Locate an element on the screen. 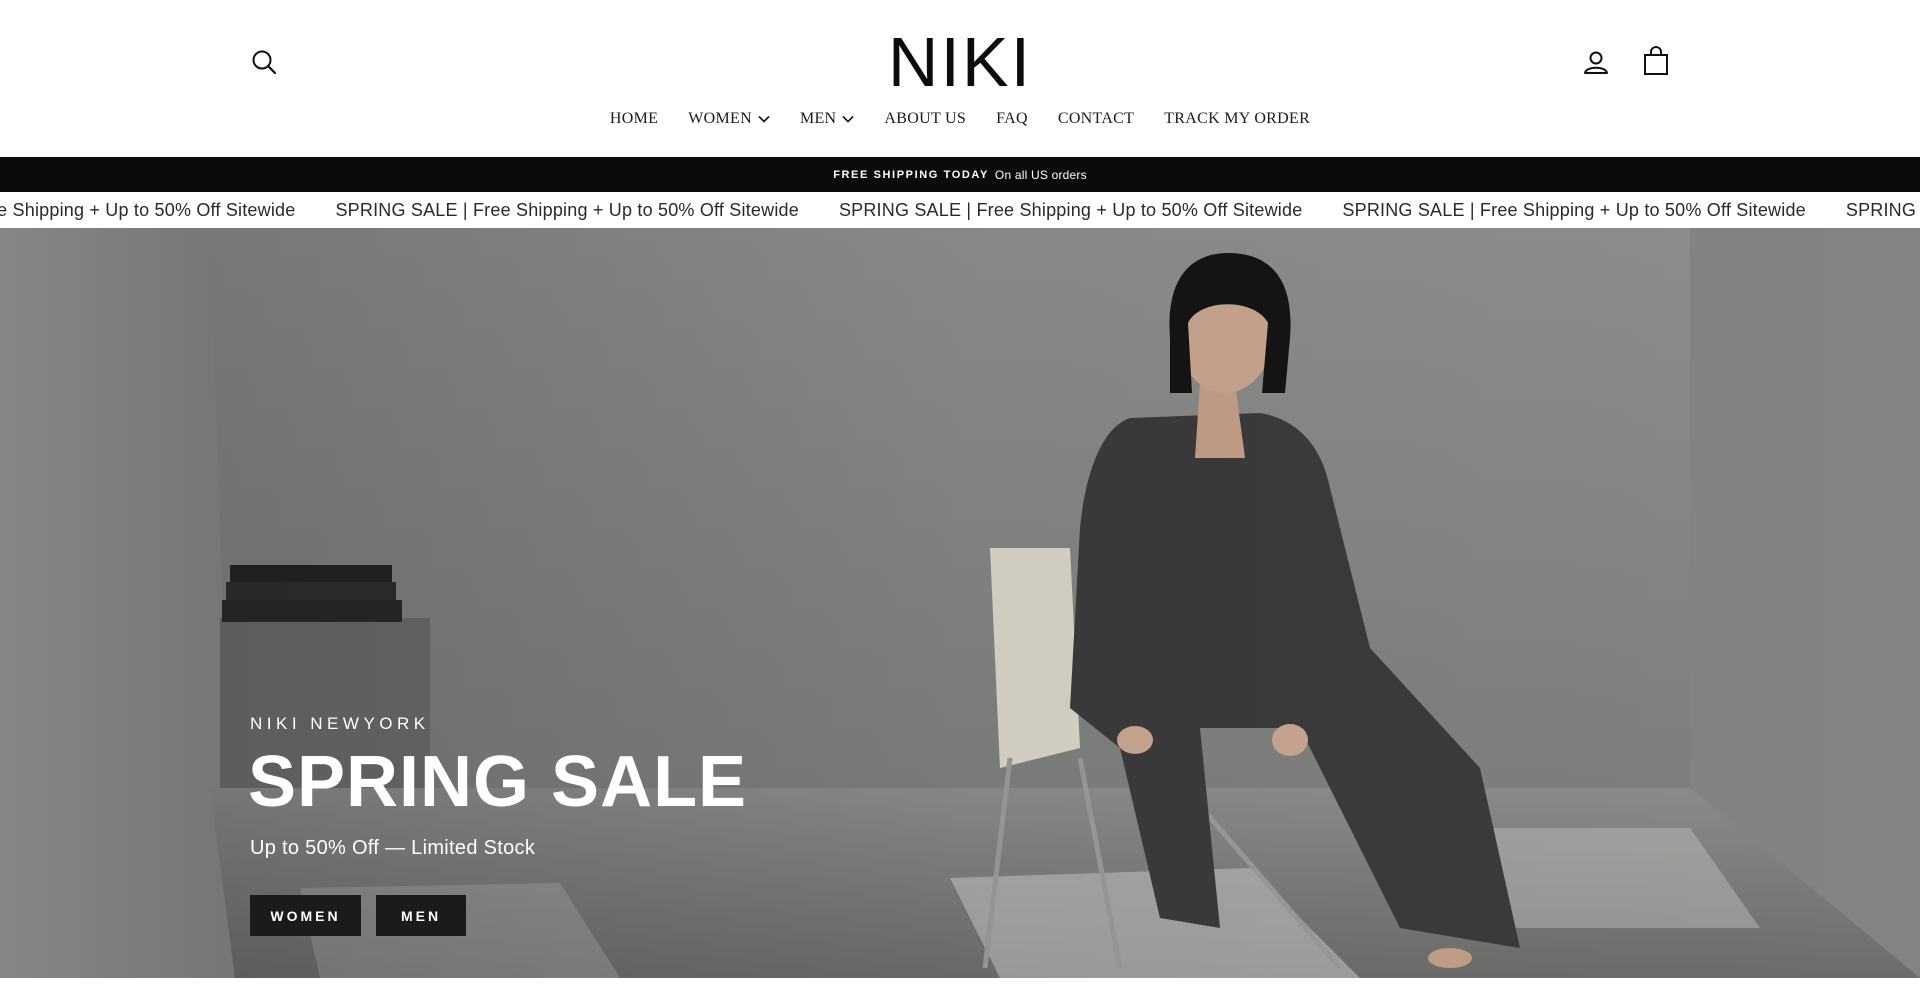  nav-item-women: WOMEN is located at coordinates (729, 119).